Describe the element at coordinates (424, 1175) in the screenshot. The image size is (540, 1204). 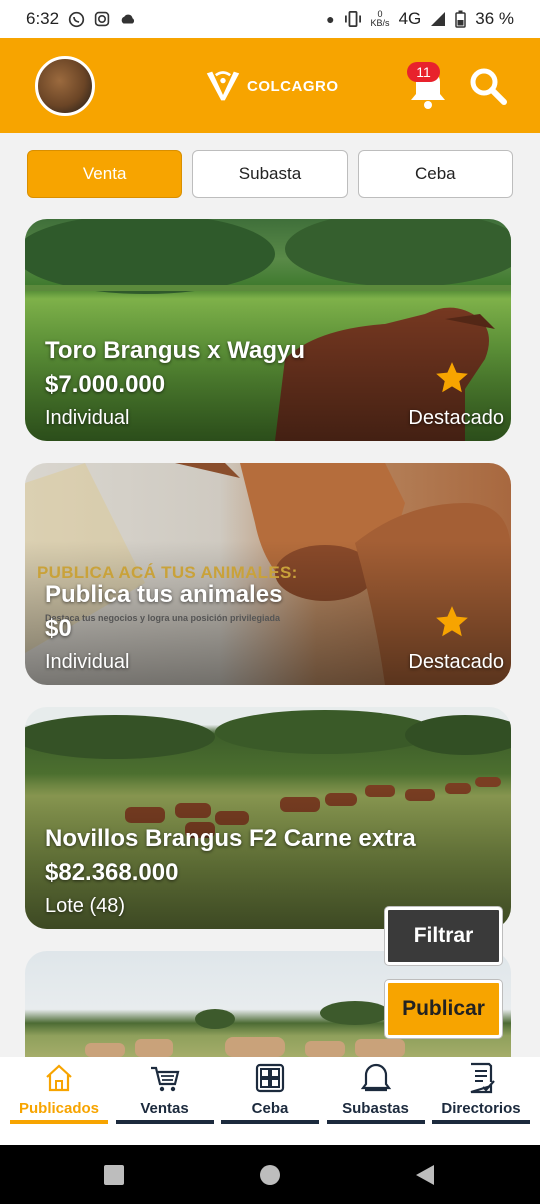
I see `back-icon` at that location.